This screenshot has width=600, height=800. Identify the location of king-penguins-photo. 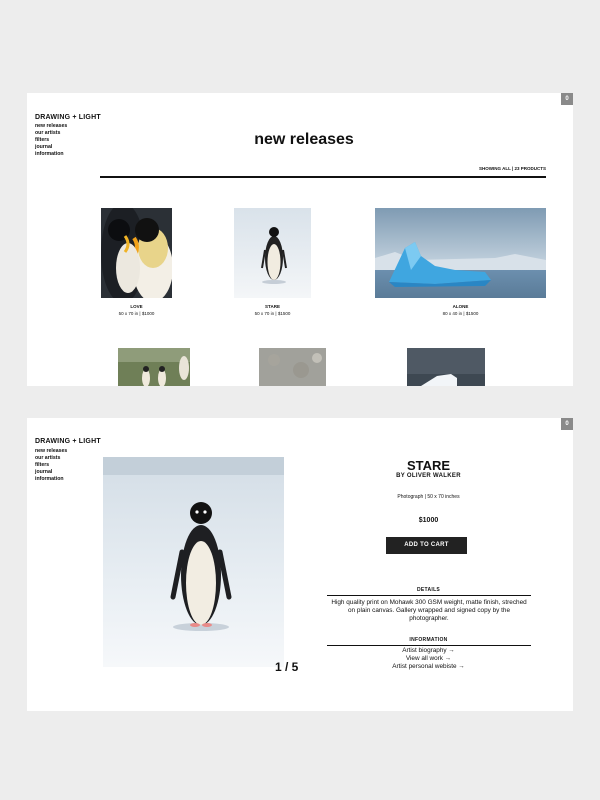
(136, 253).